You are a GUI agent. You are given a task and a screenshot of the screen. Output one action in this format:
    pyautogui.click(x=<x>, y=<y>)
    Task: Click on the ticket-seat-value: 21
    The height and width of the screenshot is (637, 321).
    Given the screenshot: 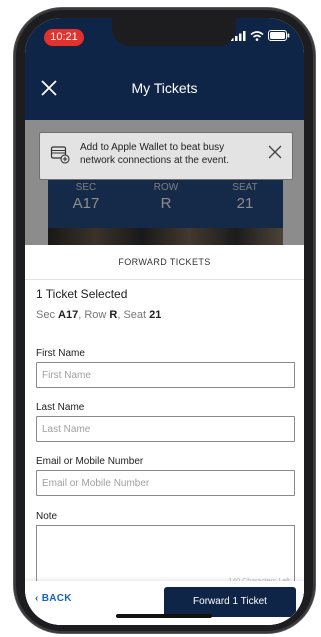 What is the action you would take?
    pyautogui.click(x=245, y=203)
    